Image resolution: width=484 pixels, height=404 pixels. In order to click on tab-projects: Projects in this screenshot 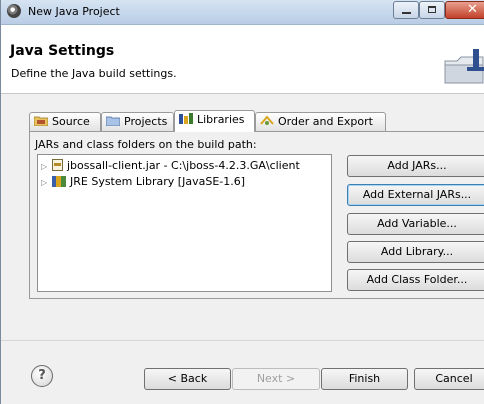, I will do `click(137, 121)`.